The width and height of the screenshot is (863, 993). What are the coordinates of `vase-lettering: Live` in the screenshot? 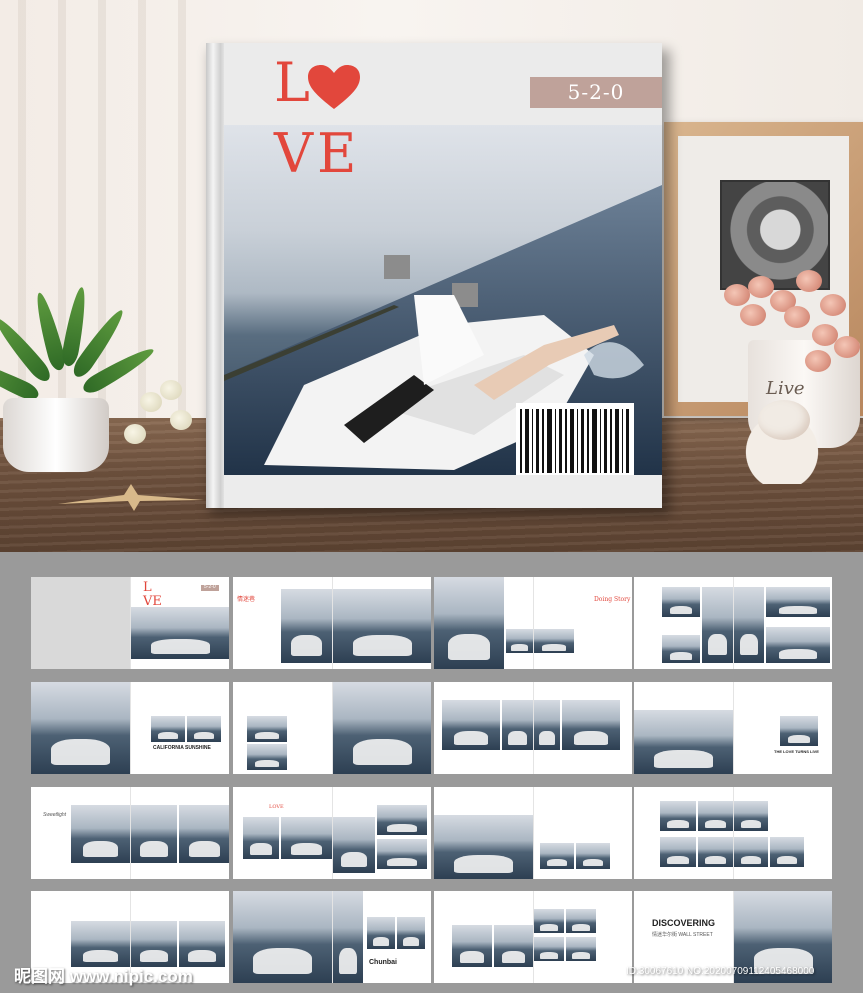 It's located at (785, 388).